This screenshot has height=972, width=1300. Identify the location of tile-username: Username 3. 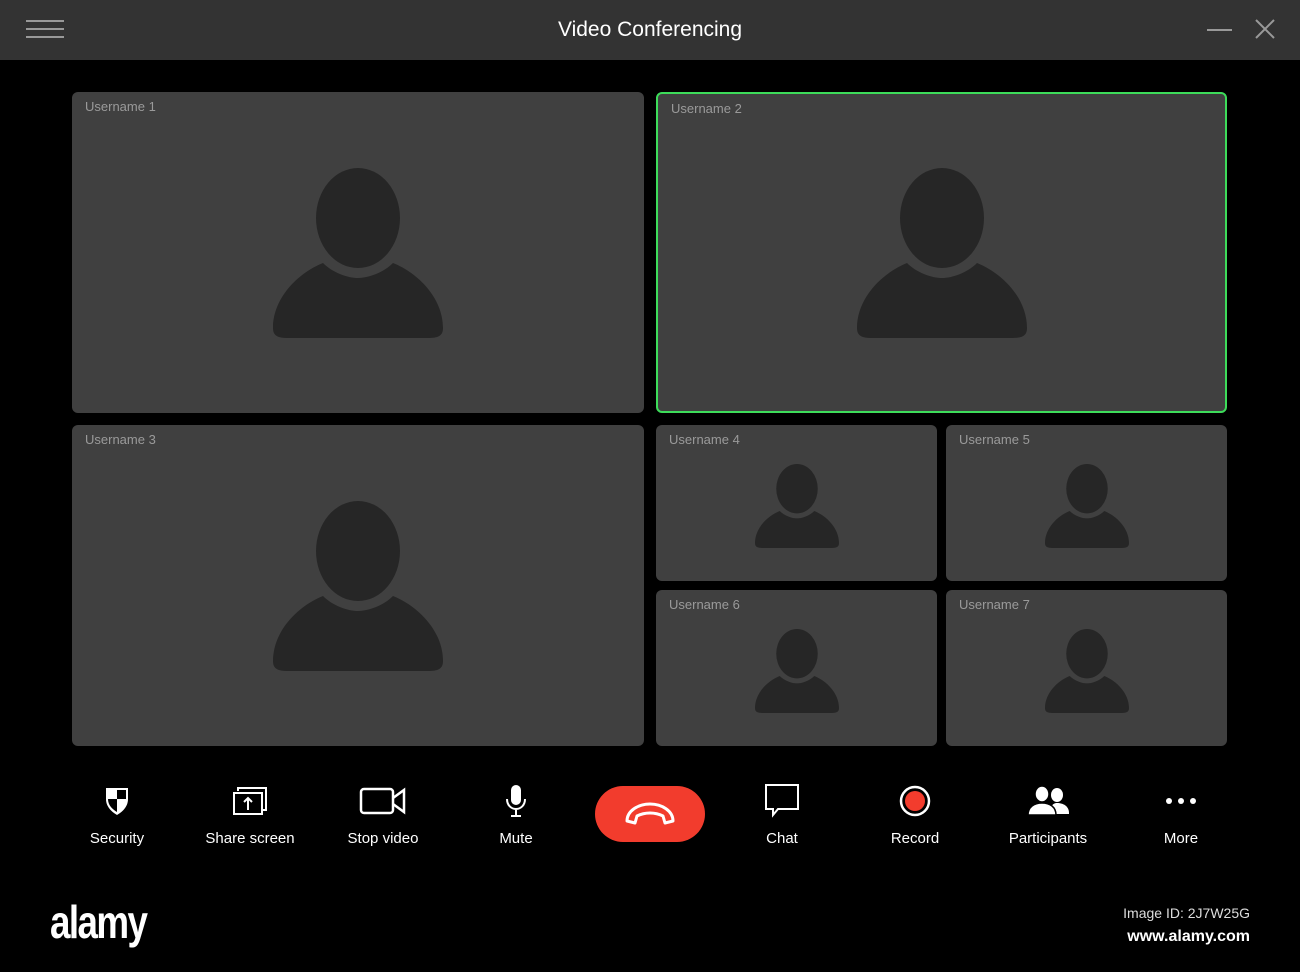
(120, 439).